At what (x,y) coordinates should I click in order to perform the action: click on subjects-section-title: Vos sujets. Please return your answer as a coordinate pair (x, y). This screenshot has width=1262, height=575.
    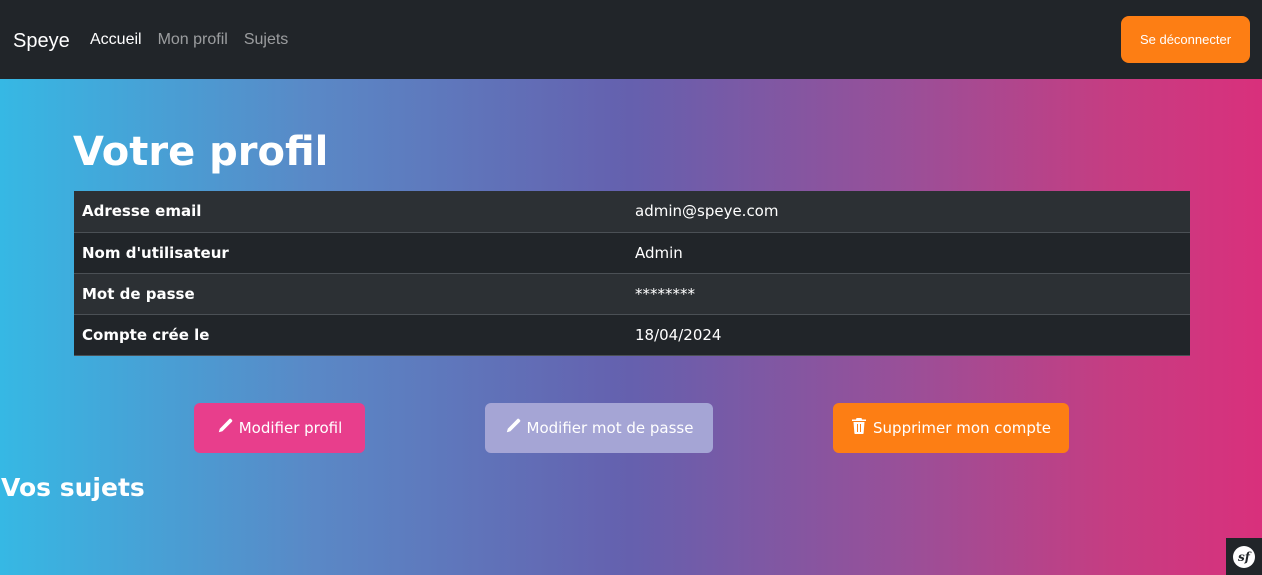
    Looking at the image, I should click on (73, 487).